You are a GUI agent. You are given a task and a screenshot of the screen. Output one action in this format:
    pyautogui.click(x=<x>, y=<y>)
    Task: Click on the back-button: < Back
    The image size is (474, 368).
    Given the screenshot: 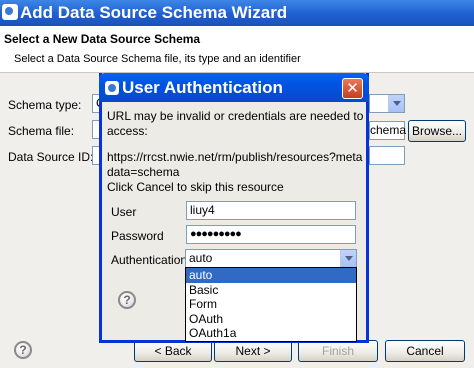 What is the action you would take?
    pyautogui.click(x=173, y=351)
    